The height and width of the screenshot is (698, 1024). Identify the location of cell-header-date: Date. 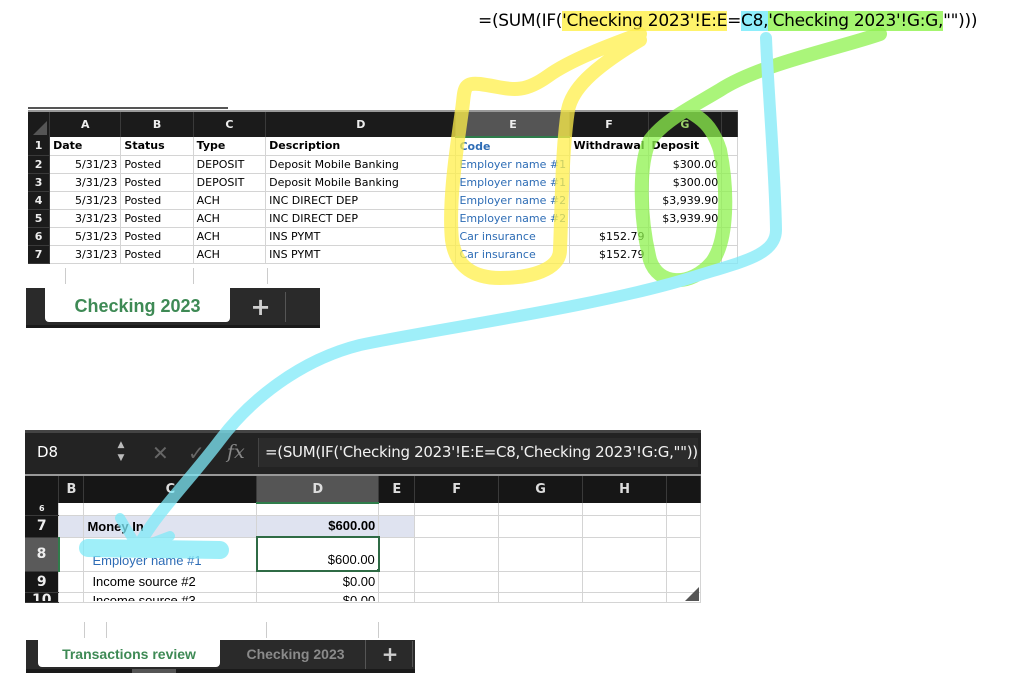
(85, 146).